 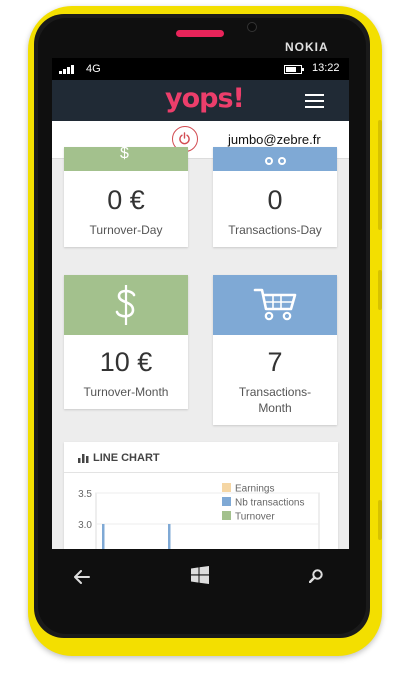 I want to click on transactions-day-label: Transactions-Day, so click(x=275, y=230).